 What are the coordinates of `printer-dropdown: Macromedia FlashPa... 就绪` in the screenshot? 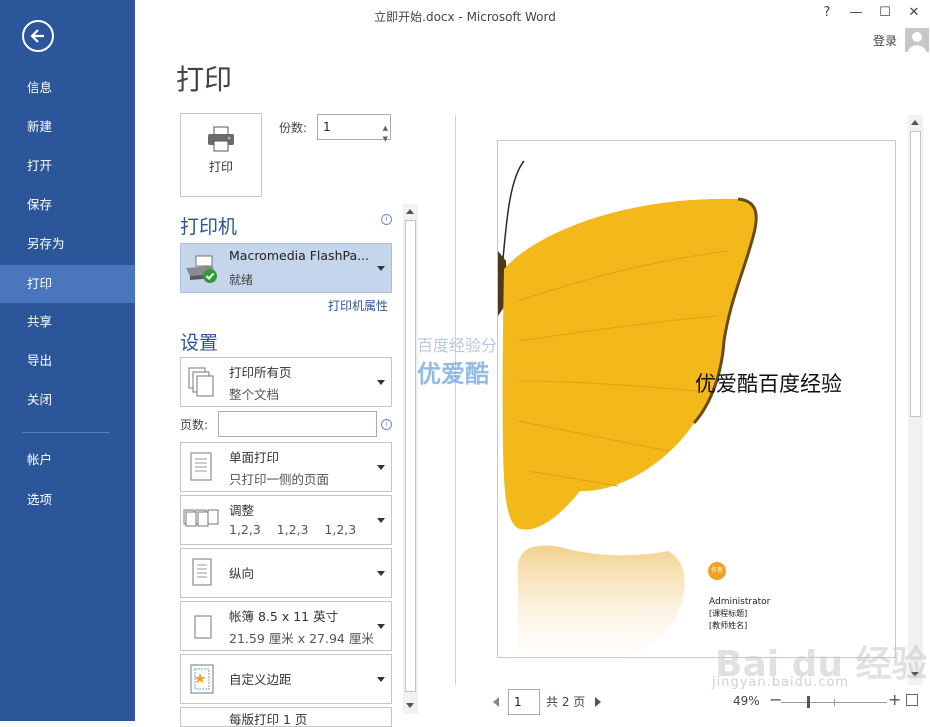 It's located at (286, 268).